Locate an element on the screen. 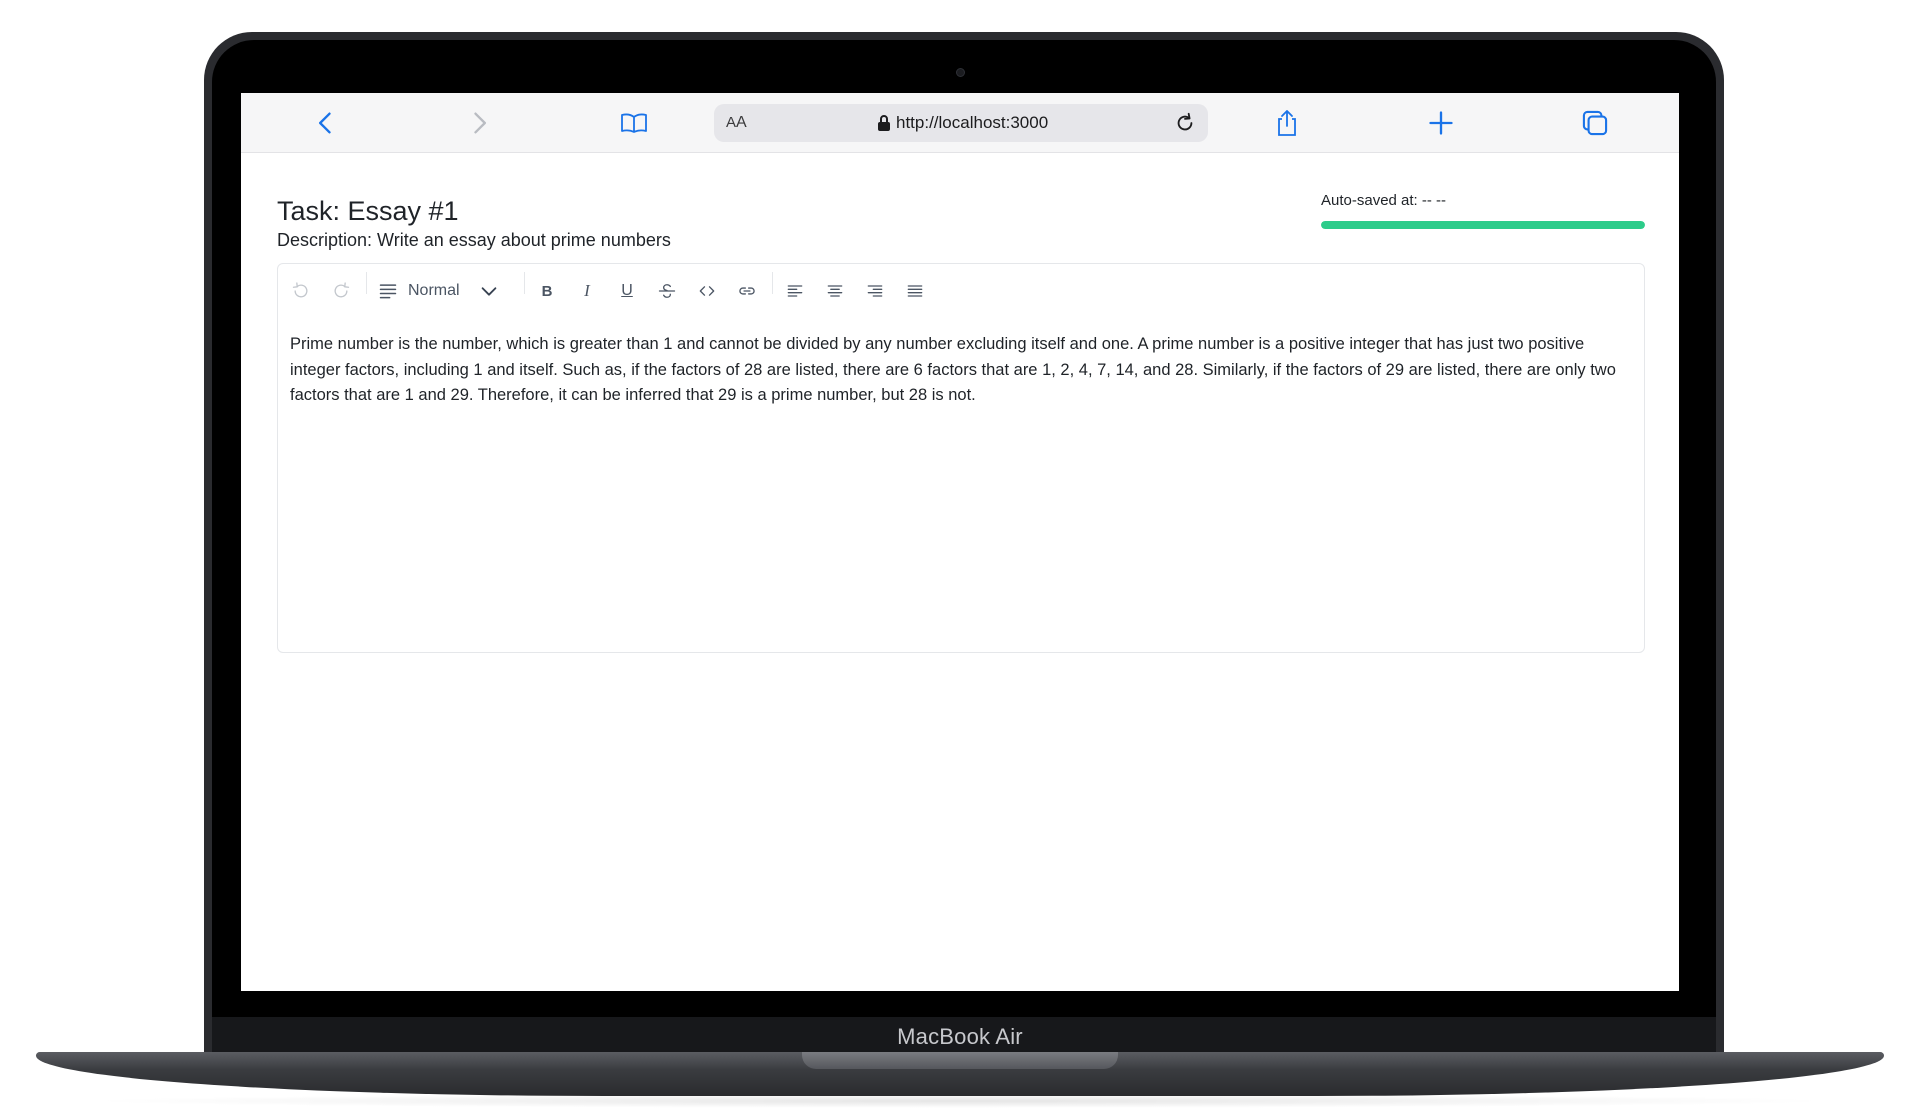  code-icon is located at coordinates (707, 291).